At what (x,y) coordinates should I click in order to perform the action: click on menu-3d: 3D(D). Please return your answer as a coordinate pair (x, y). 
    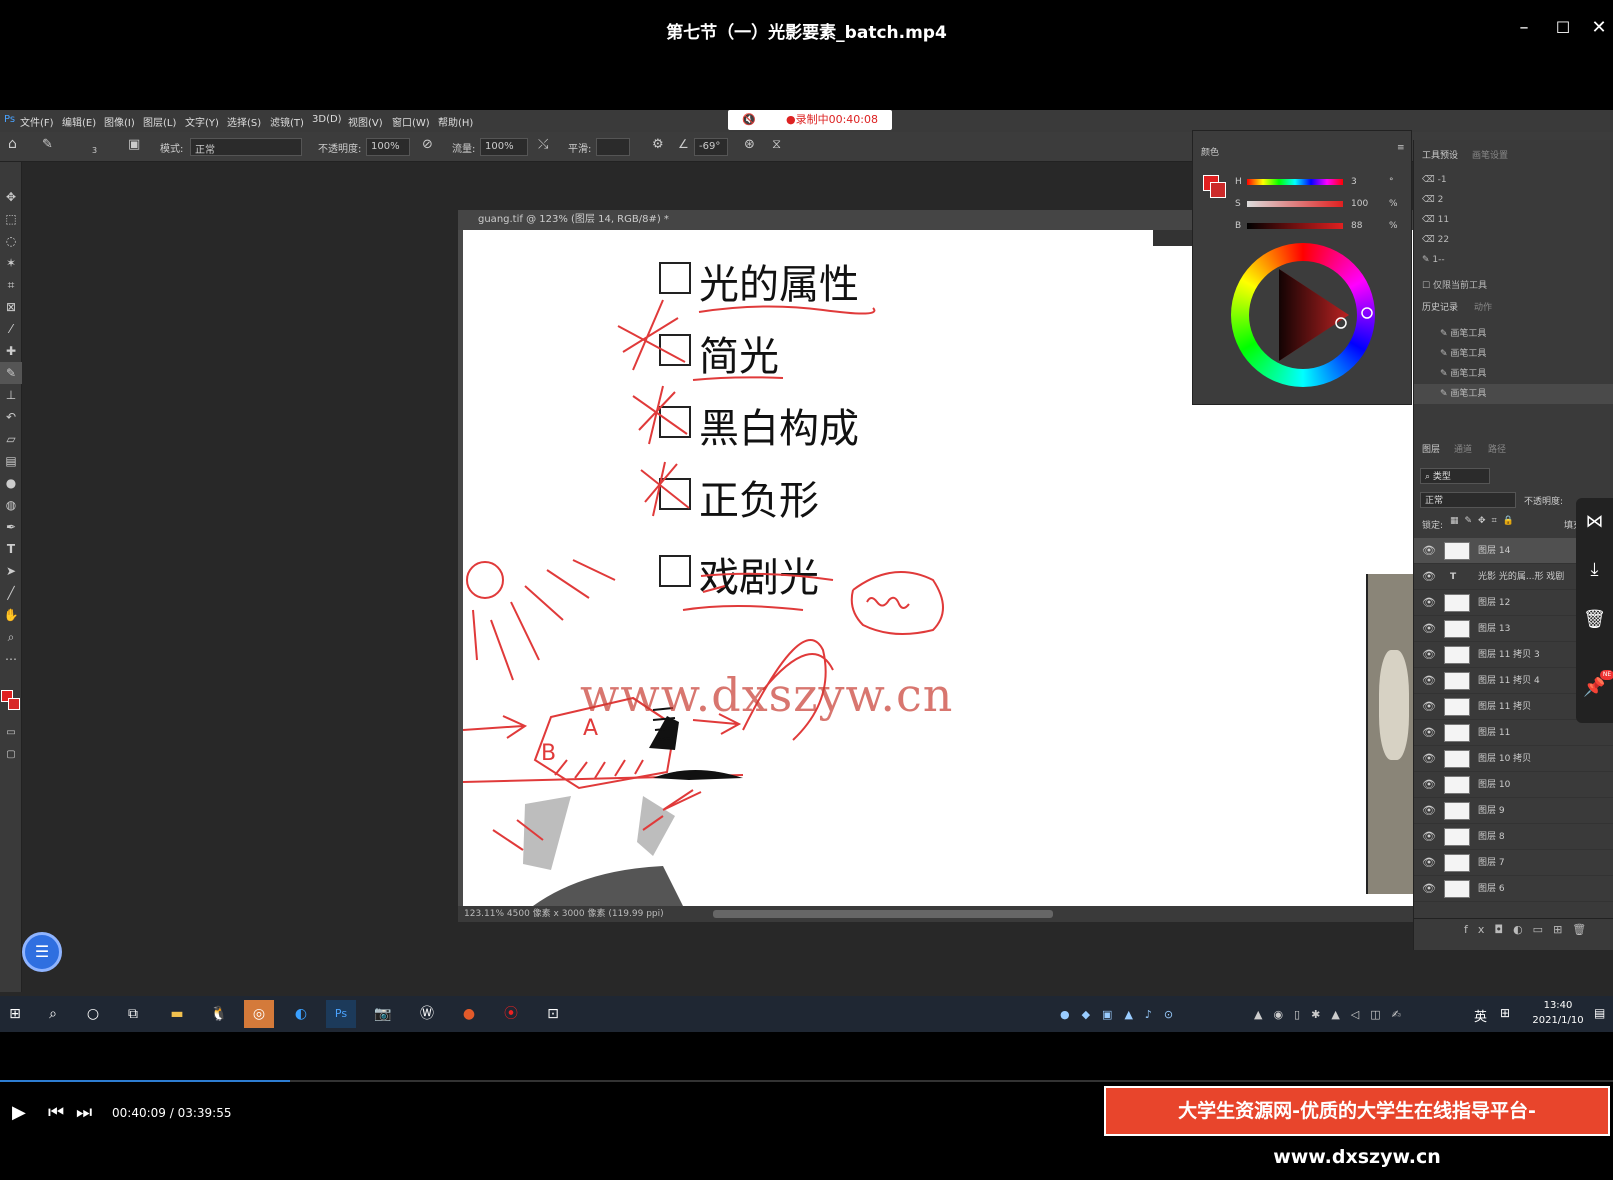
    Looking at the image, I should click on (327, 119).